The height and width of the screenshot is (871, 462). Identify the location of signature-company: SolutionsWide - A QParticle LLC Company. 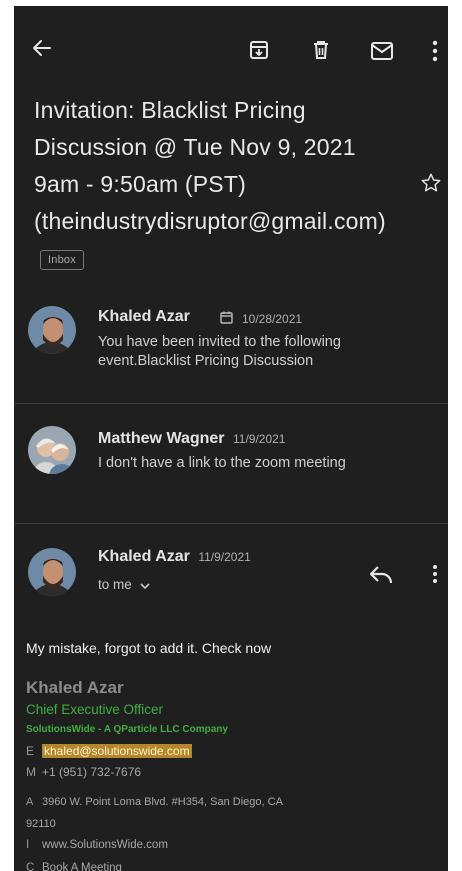
(127, 729).